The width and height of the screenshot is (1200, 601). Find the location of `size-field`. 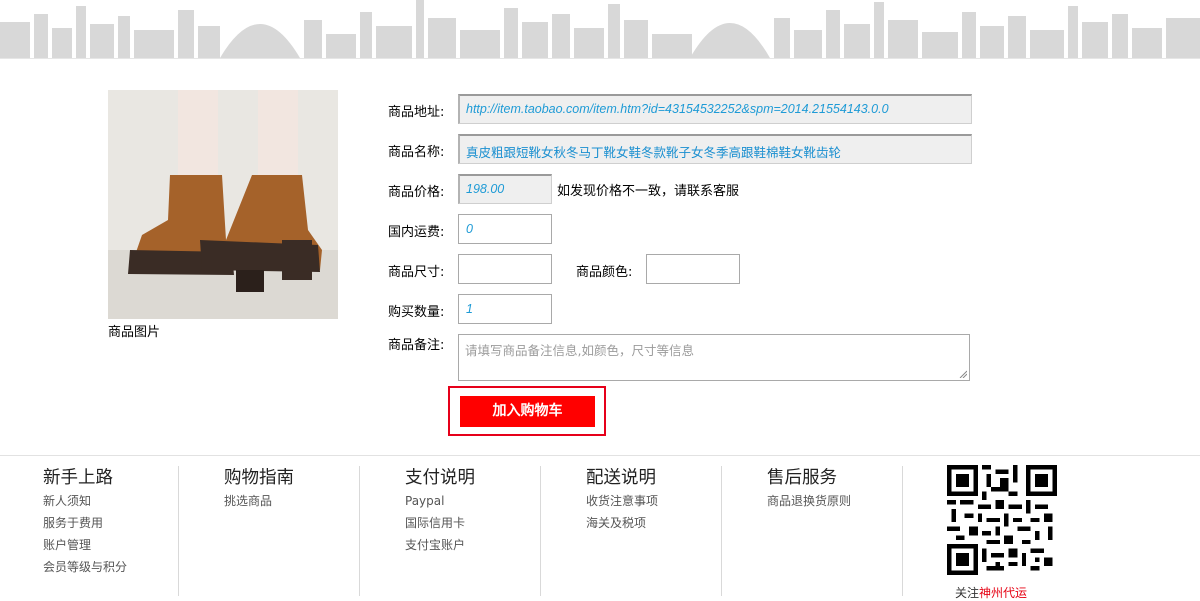

size-field is located at coordinates (505, 269).